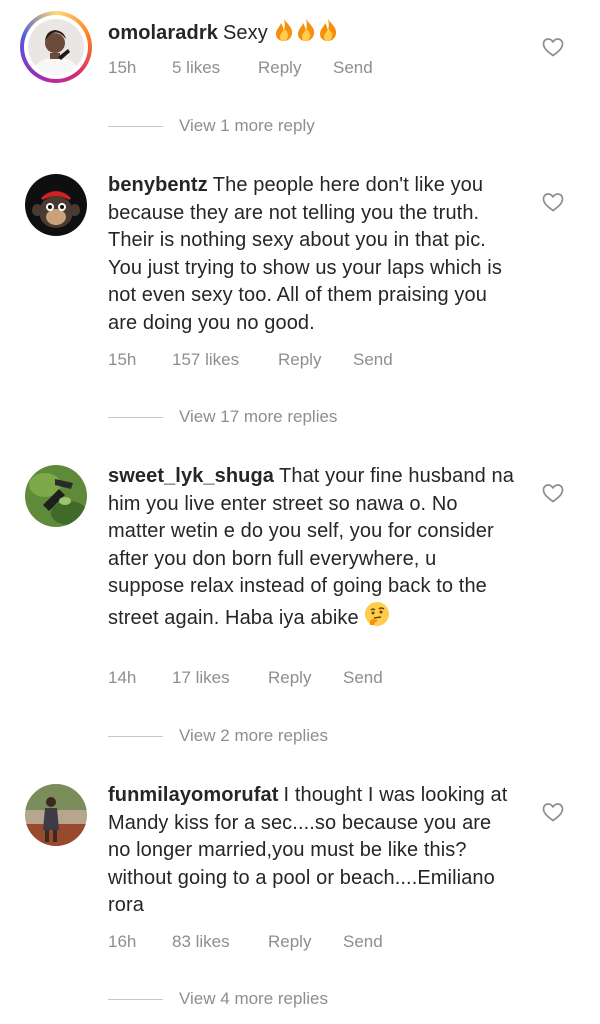 This screenshot has width=600, height=1024. I want to click on avatar-omolaradrk, so click(56, 47).